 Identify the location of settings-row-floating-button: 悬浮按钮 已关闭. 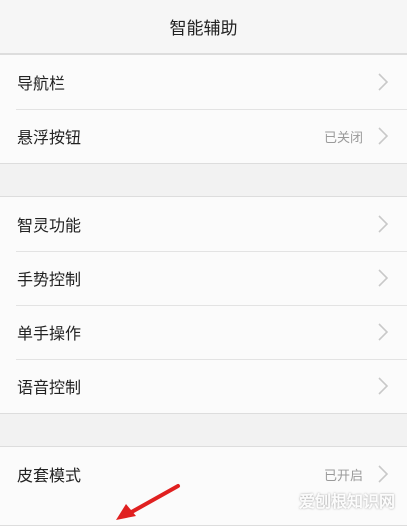
(203, 136).